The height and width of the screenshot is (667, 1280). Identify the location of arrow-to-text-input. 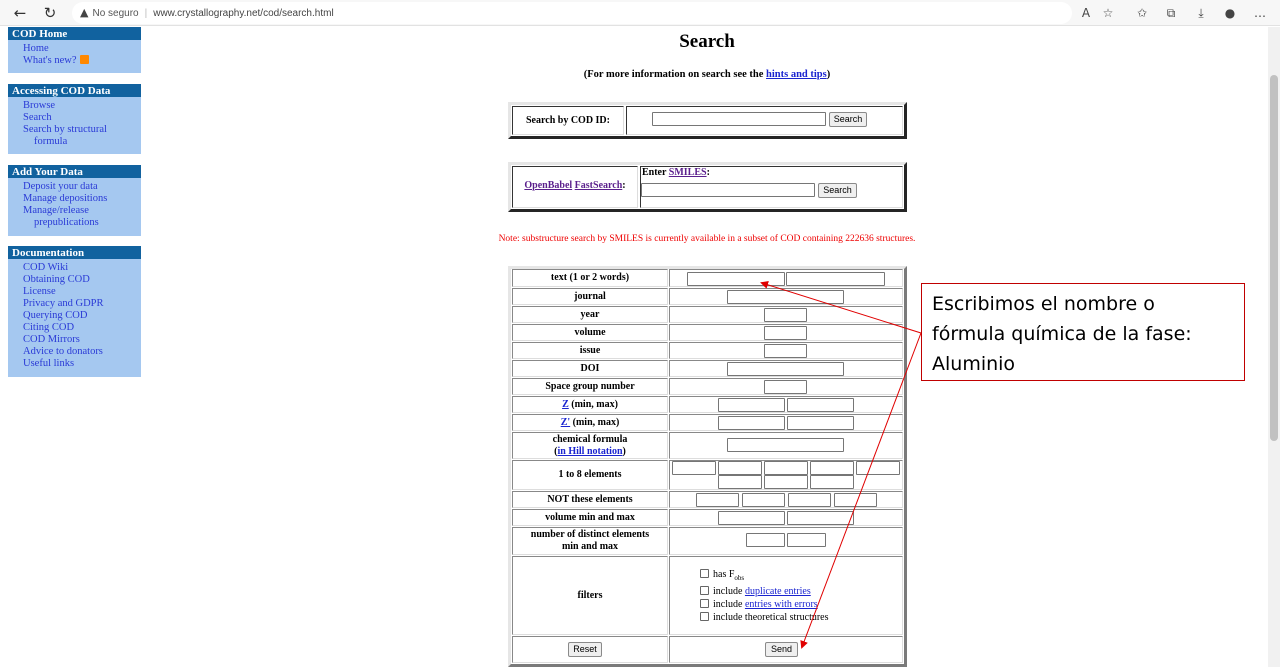
(841, 307).